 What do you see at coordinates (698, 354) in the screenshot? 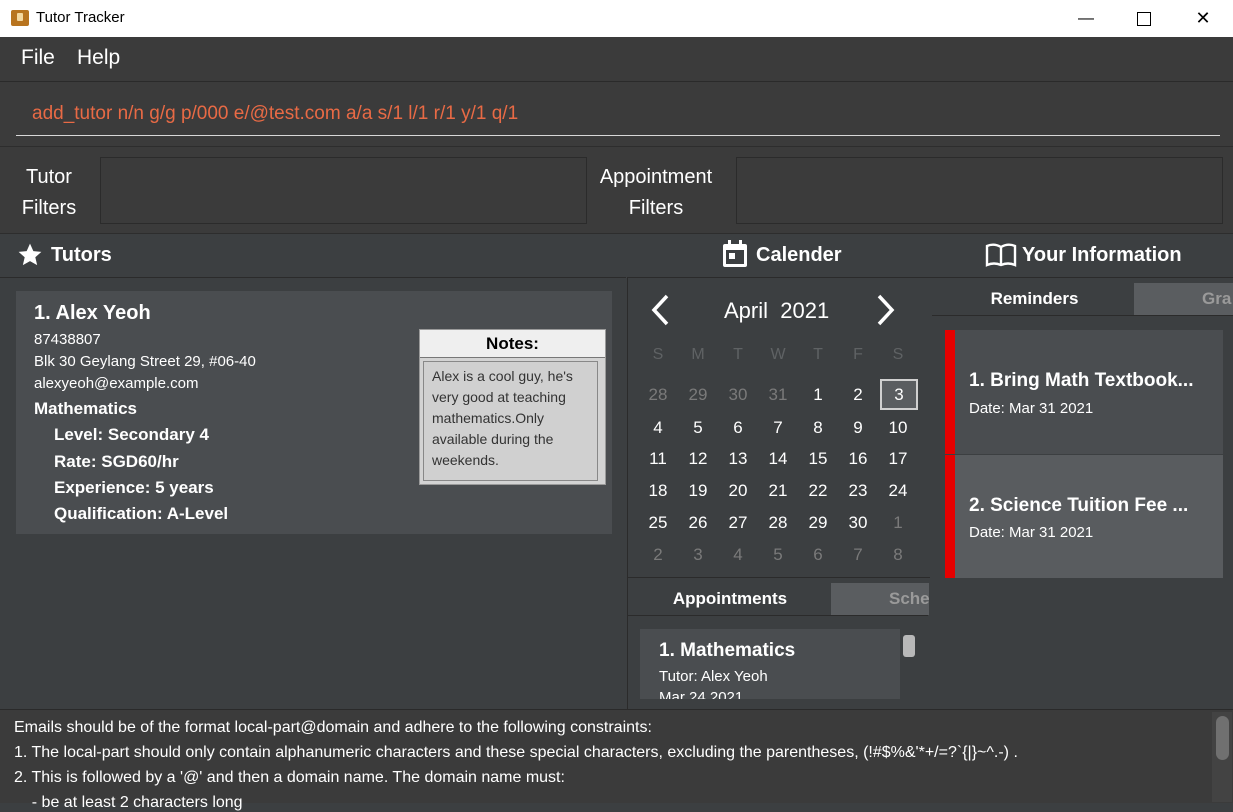
I see `calendar-weekday: M` at bounding box center [698, 354].